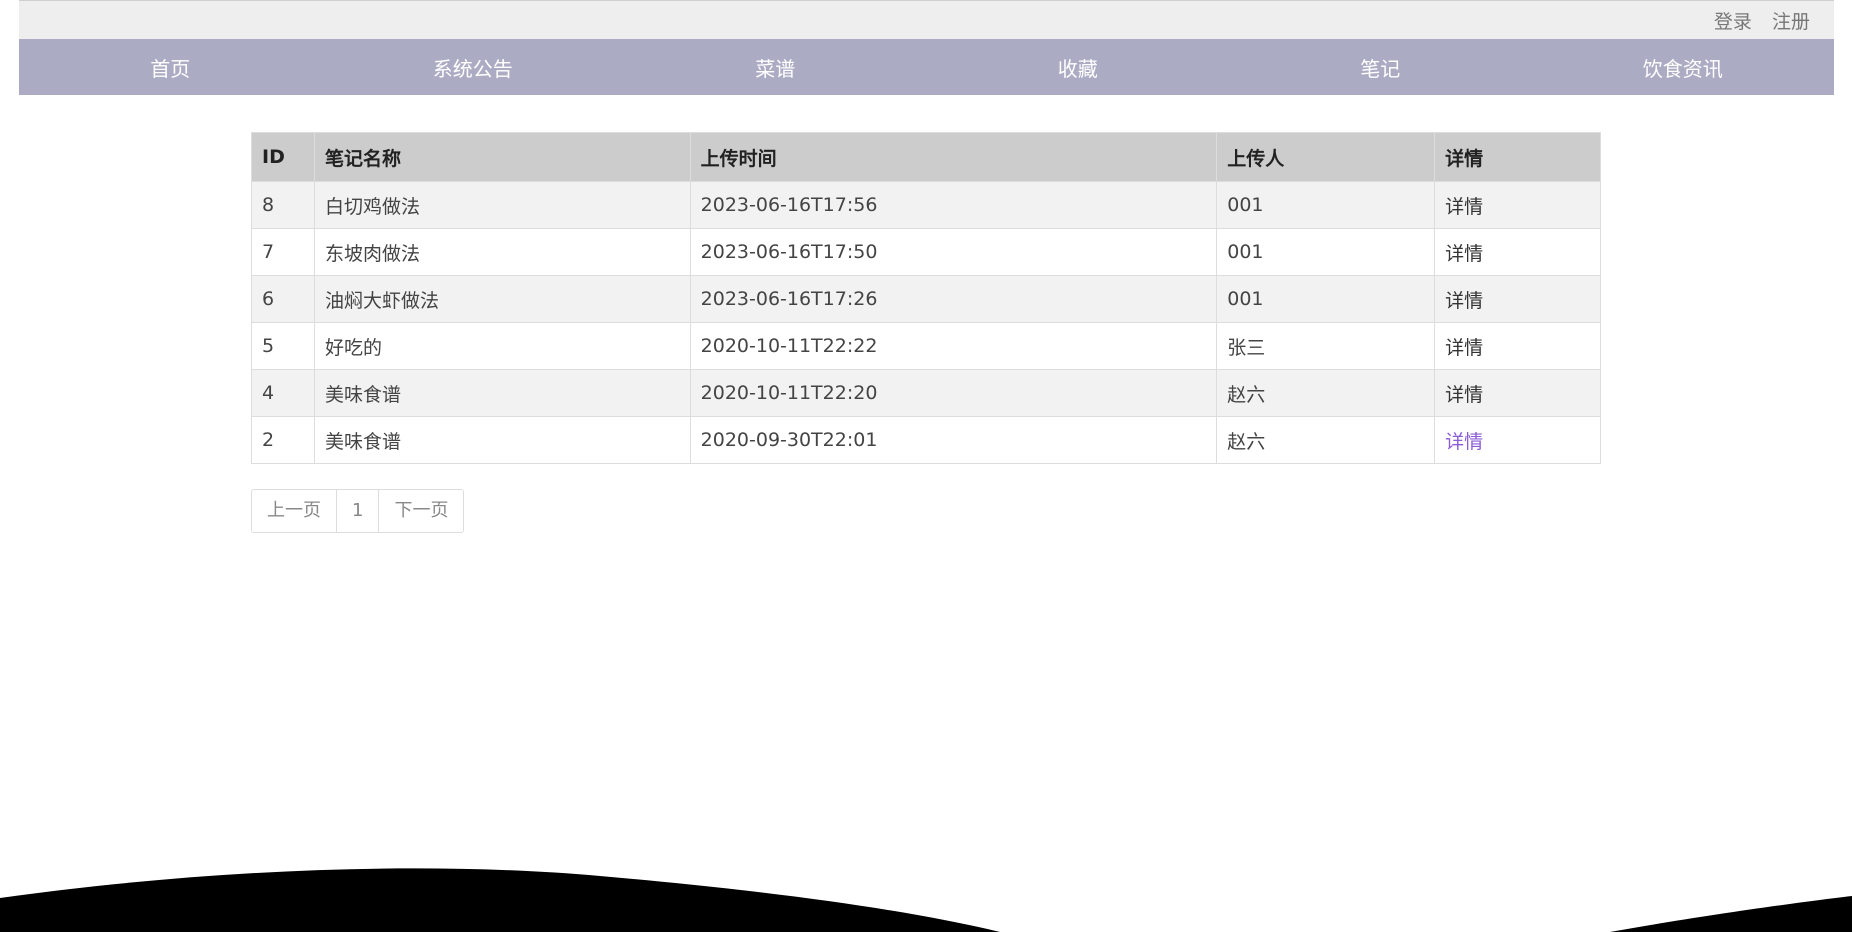 The width and height of the screenshot is (1852, 932). What do you see at coordinates (283, 393) in the screenshot?
I see `cell-id: 4` at bounding box center [283, 393].